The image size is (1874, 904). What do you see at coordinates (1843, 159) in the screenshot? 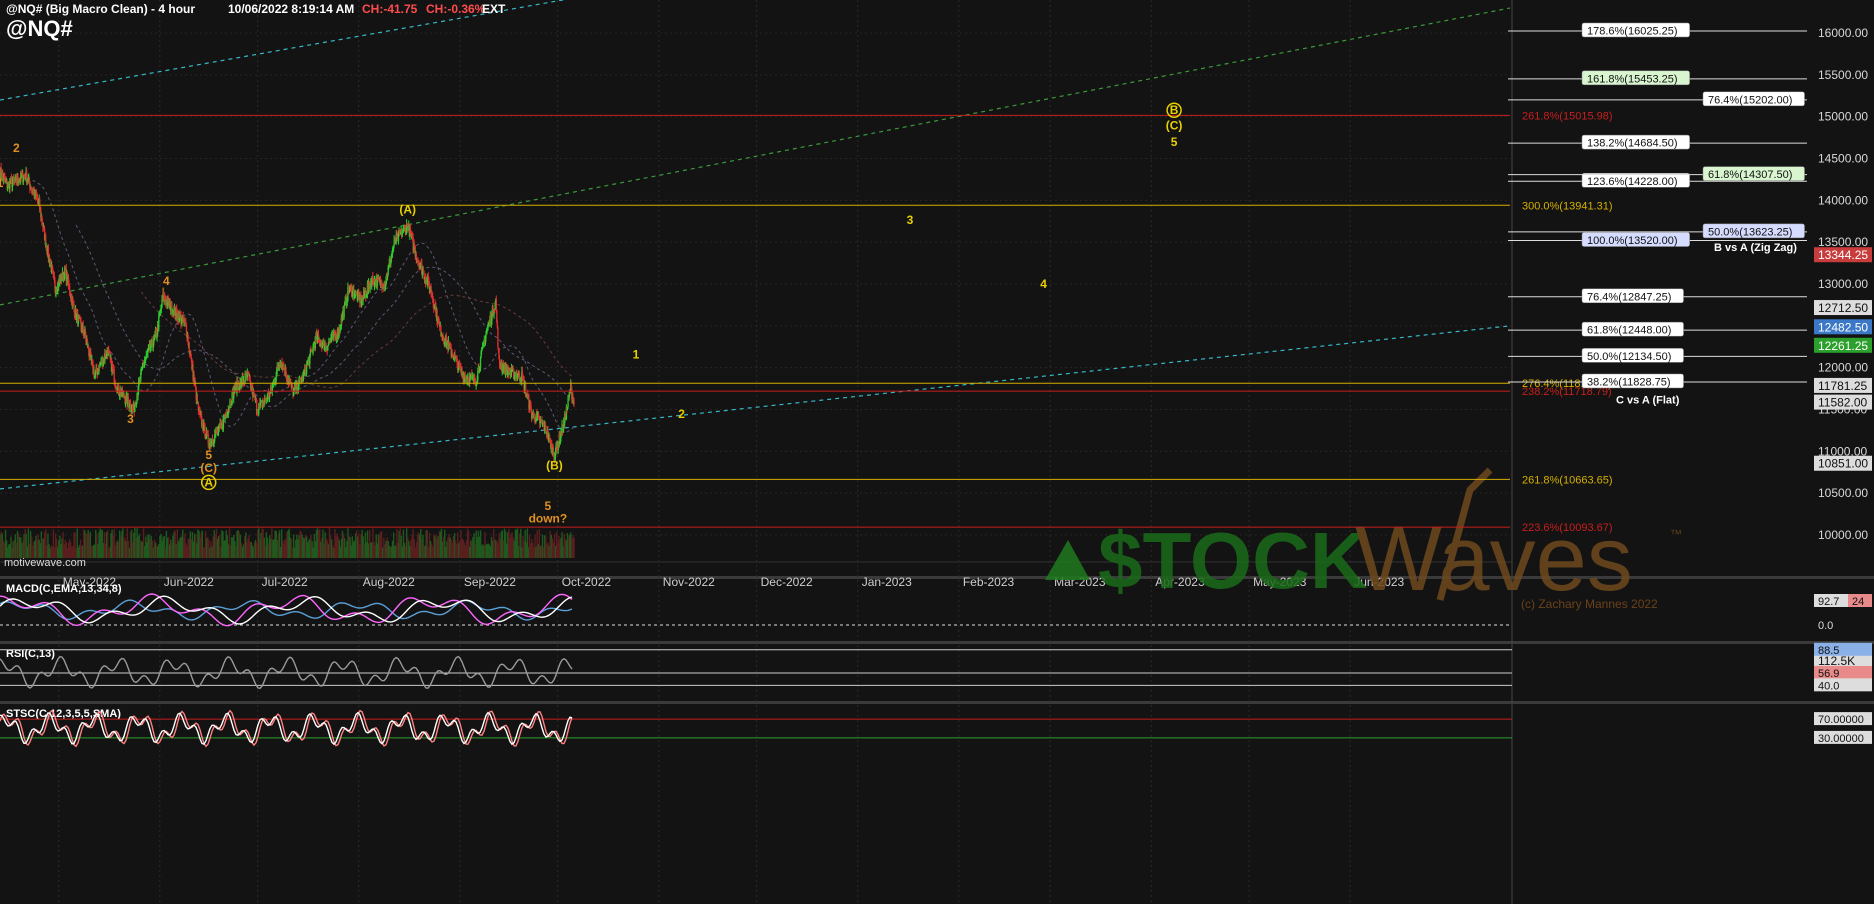
I see `price-tick-label: 14500.00` at bounding box center [1843, 159].